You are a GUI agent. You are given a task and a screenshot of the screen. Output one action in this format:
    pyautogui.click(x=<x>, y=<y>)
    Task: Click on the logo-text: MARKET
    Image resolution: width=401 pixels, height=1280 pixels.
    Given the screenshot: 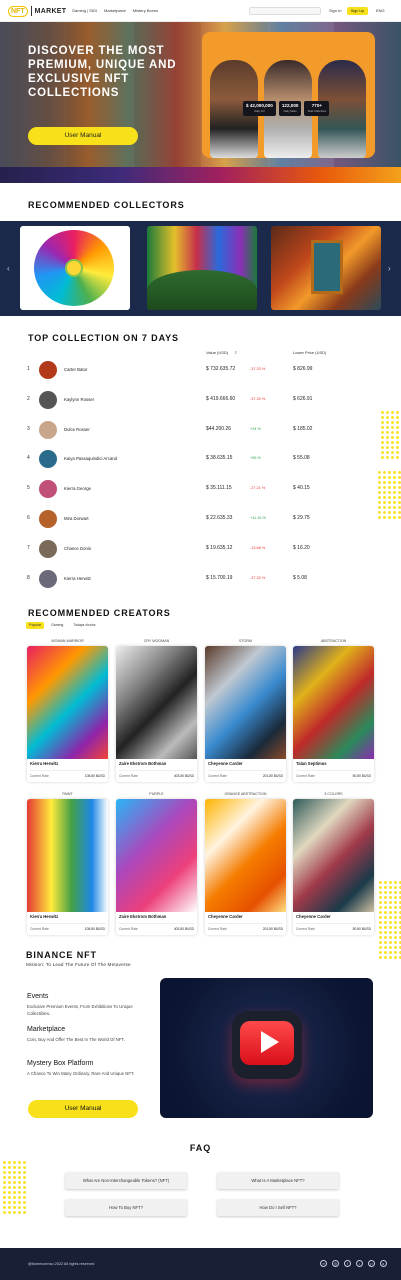 What is the action you would take?
    pyautogui.click(x=50, y=11)
    